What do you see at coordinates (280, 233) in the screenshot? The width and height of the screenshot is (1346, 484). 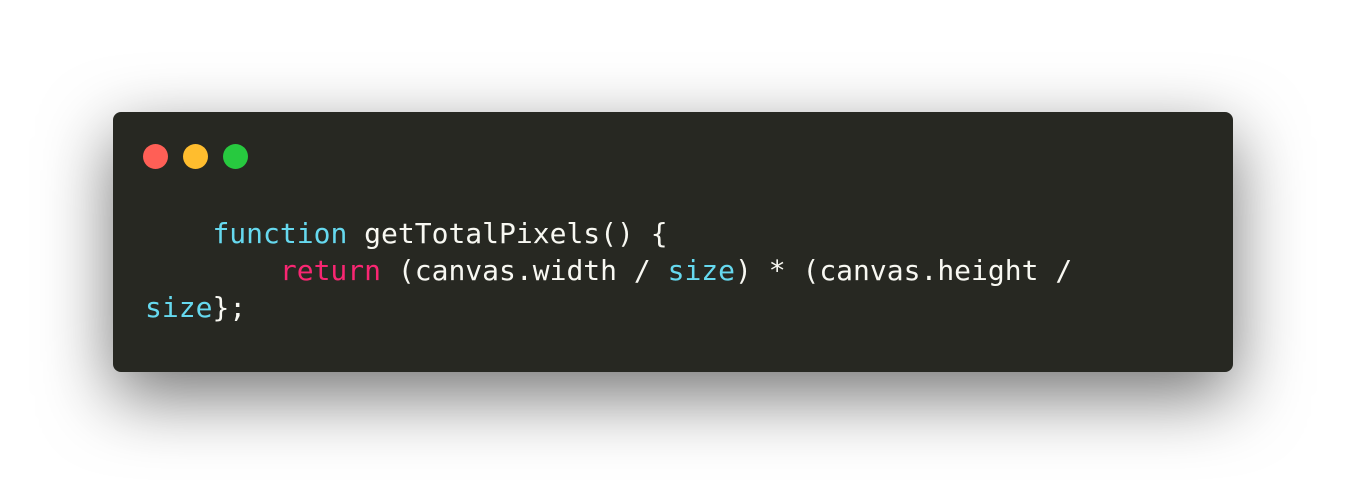 I see `keyword-function: function` at bounding box center [280, 233].